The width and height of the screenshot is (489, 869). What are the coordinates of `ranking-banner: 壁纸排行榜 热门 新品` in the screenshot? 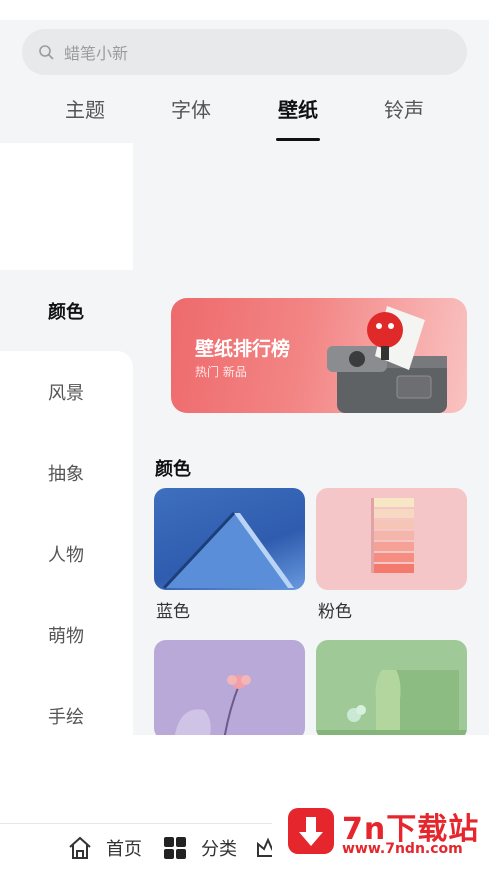 It's located at (319, 355).